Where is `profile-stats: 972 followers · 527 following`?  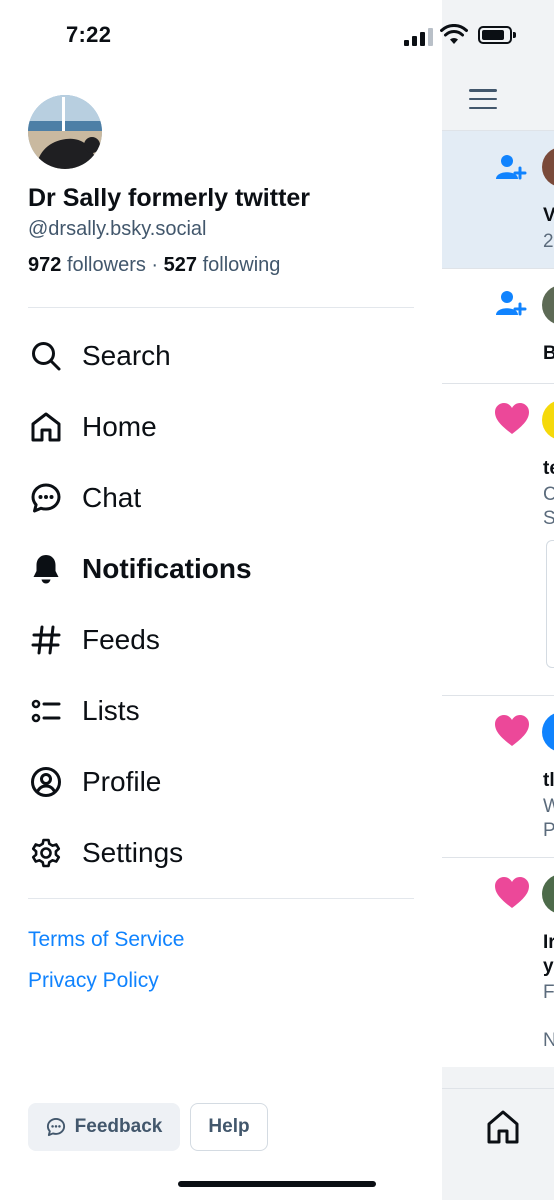 profile-stats: 972 followers · 527 following is located at coordinates (154, 265).